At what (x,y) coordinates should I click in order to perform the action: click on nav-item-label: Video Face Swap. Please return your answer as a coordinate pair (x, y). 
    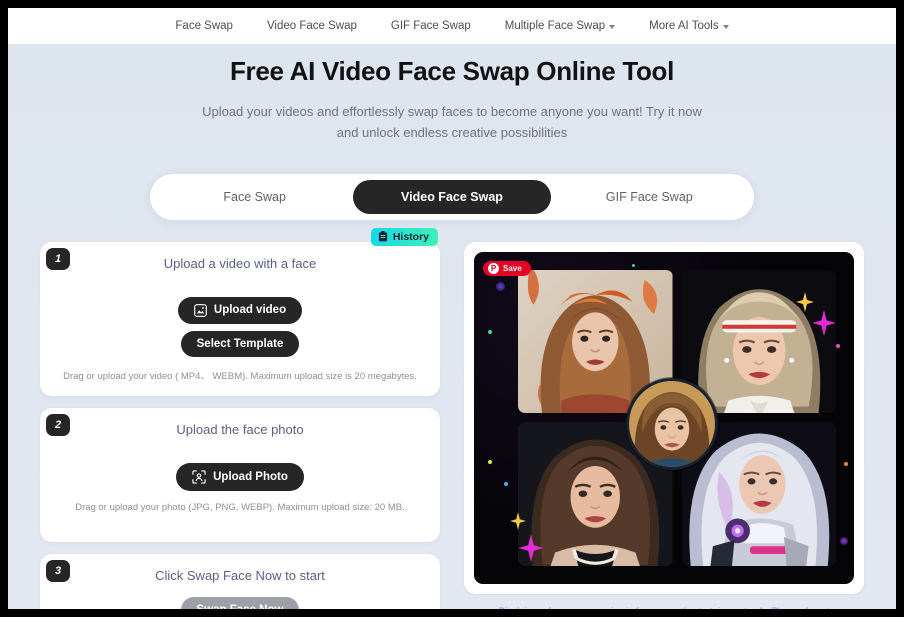
    Looking at the image, I should click on (311, 26).